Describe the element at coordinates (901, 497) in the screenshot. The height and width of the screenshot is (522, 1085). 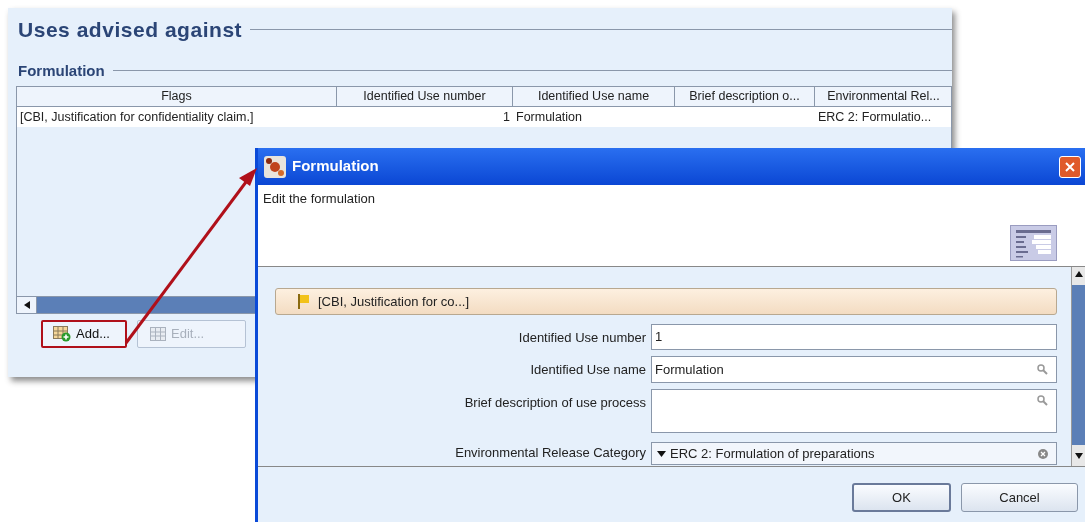
I see `button: OK` at that location.